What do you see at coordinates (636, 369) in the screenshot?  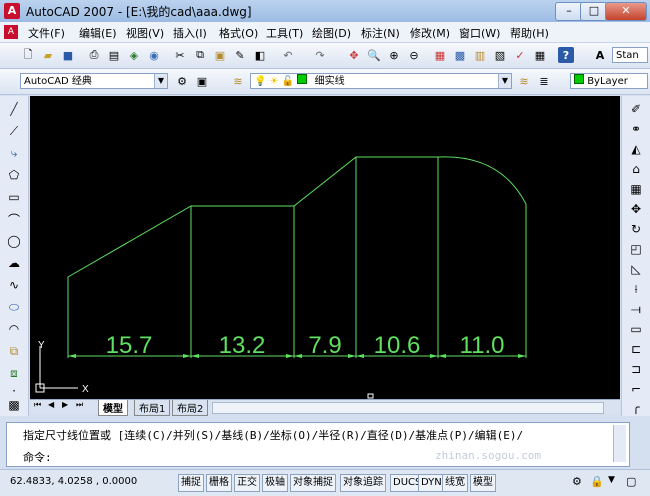 I see `join-icon: ⊐` at bounding box center [636, 369].